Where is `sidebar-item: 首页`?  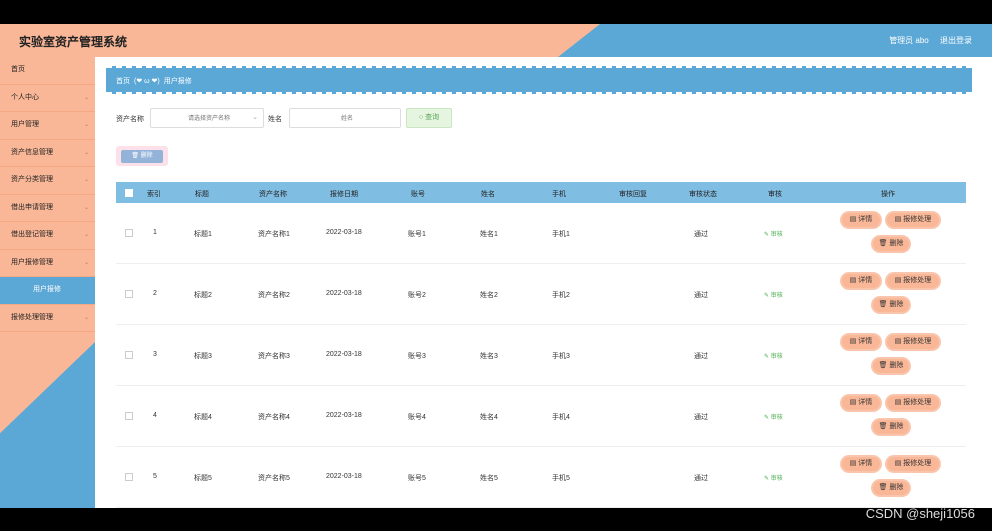 sidebar-item: 首页 is located at coordinates (47, 71).